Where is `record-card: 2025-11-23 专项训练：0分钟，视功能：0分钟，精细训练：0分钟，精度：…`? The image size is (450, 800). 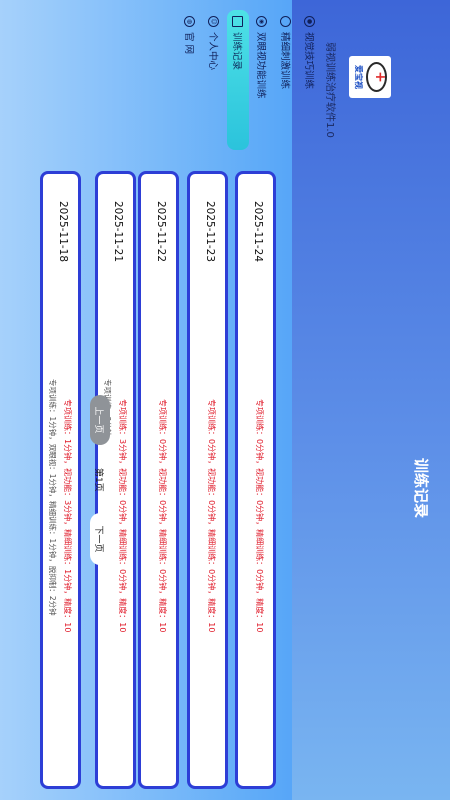
record-card: 2025-11-23 专项训练：0分钟，视功能：0分钟，精细训练：0分钟，精度：… is located at coordinates (207, 480).